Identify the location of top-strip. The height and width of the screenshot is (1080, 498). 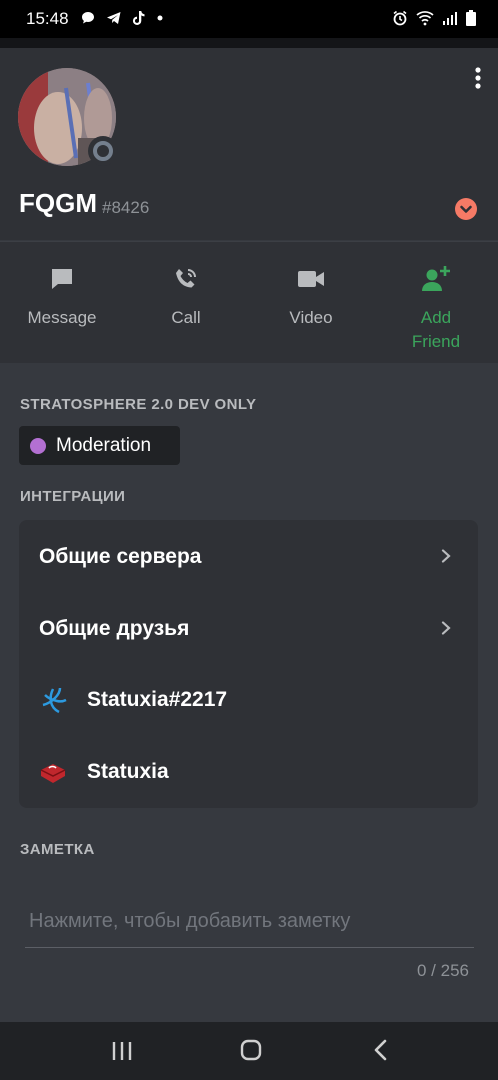
(249, 43).